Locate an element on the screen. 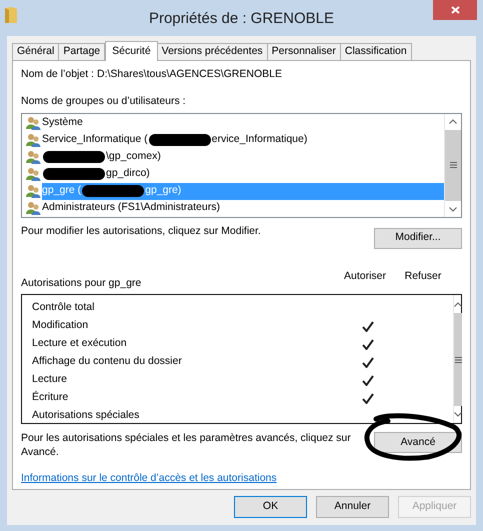 This screenshot has height=531, width=483. list-item: gp_dirco) is located at coordinates (243, 174).